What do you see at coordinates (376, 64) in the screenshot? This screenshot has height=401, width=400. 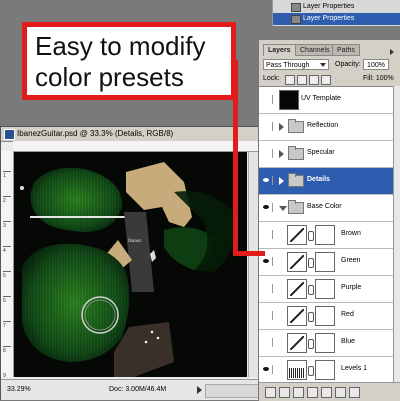 I see `opacity-field: 100%` at bounding box center [376, 64].